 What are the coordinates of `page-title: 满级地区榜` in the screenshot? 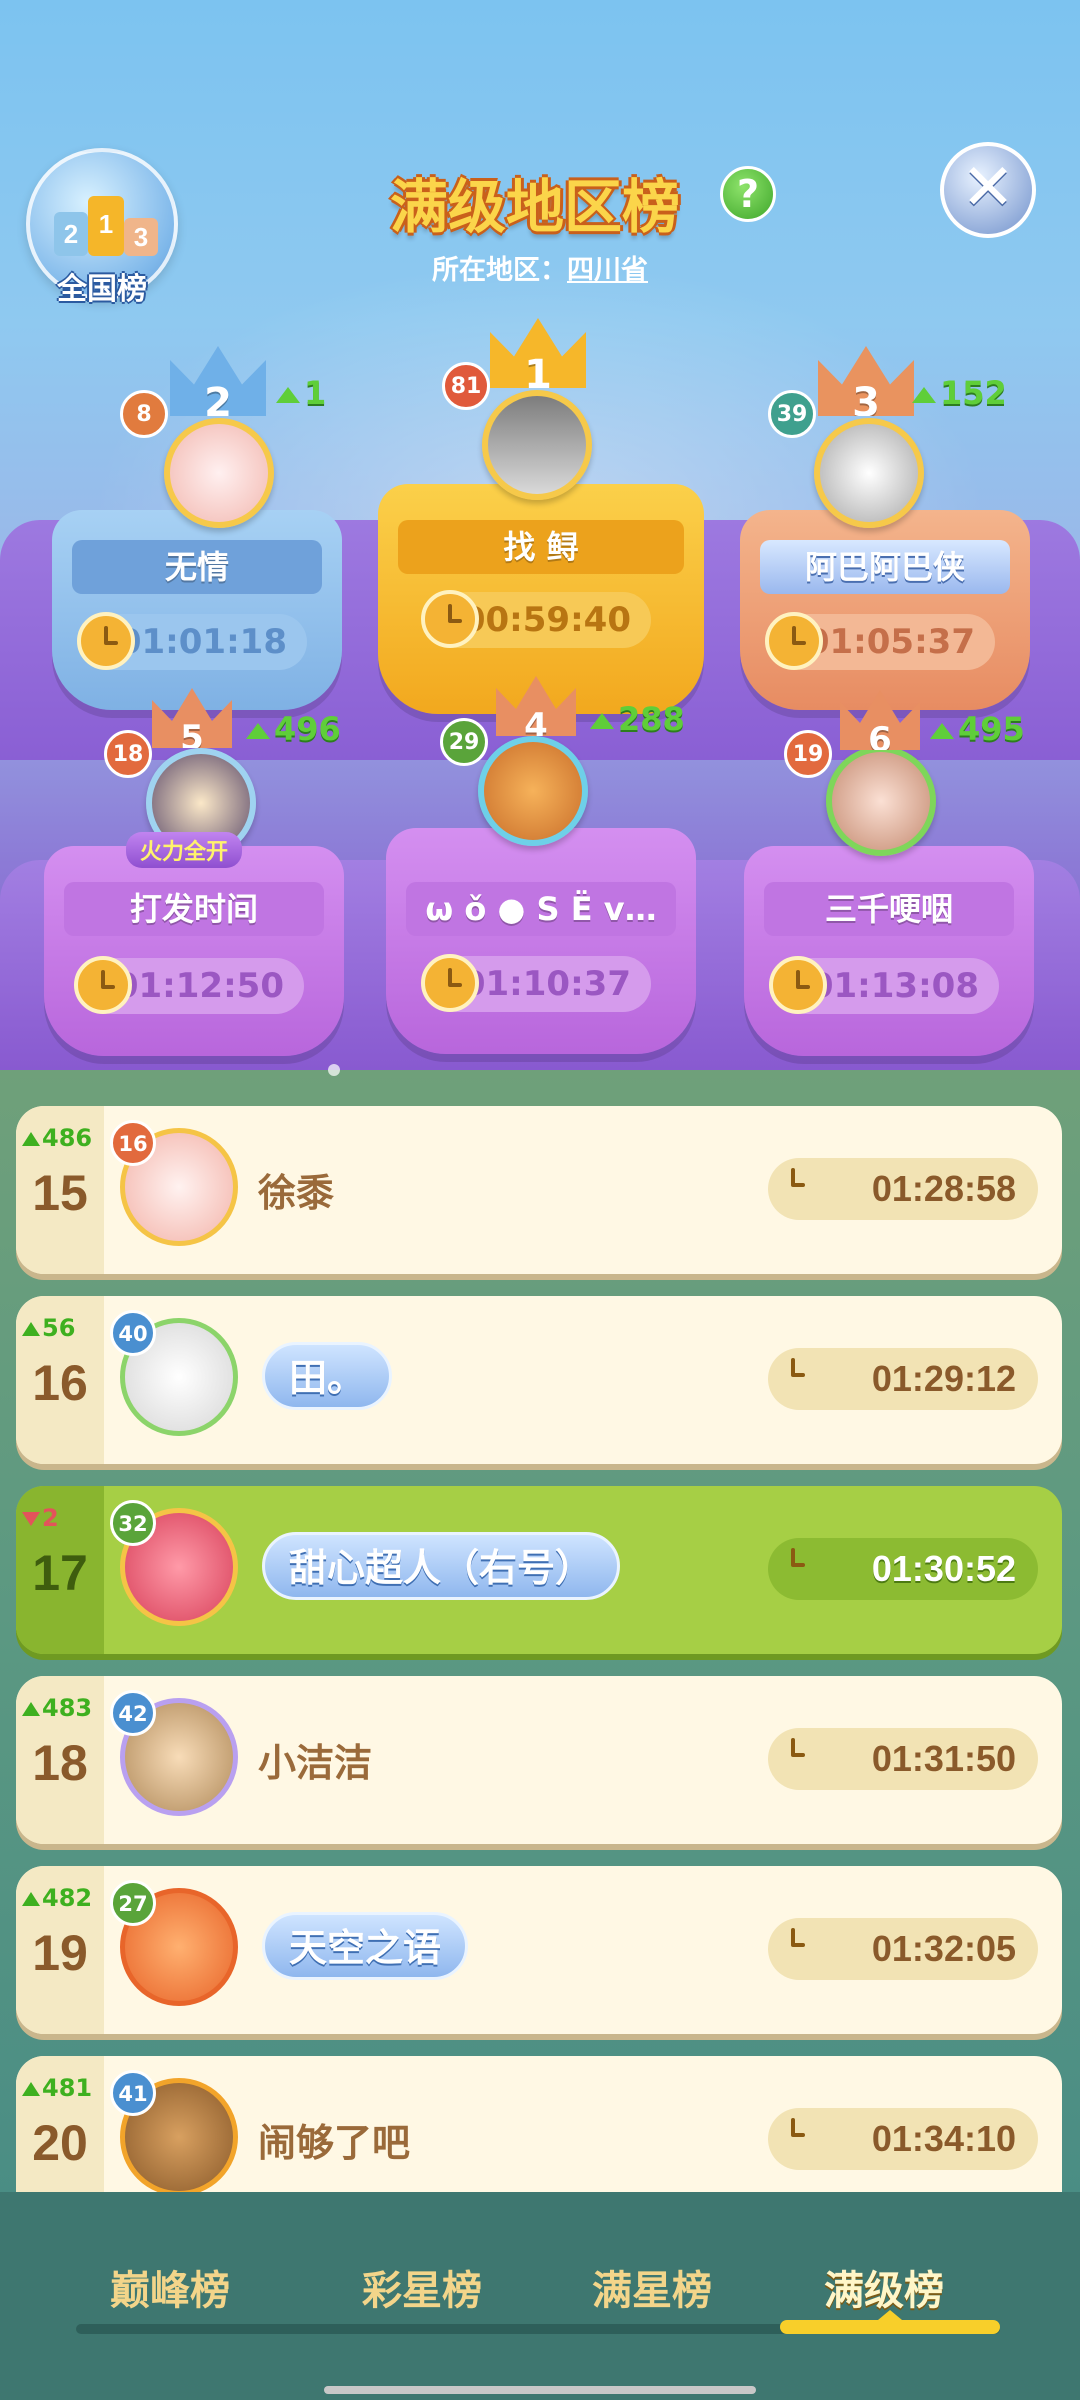 It's located at (534, 207).